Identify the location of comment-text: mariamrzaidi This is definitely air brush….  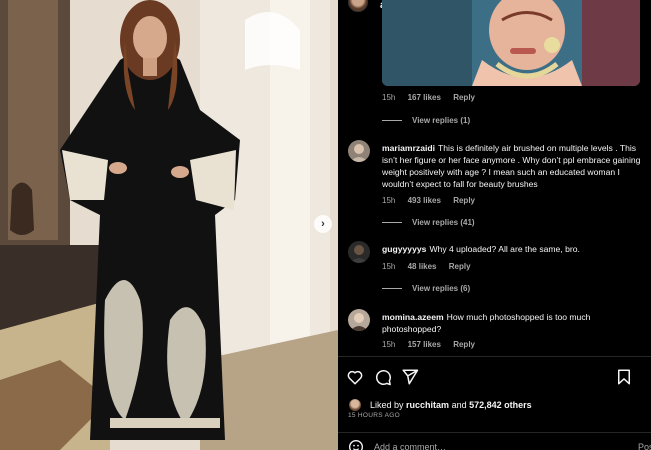
(511, 166).